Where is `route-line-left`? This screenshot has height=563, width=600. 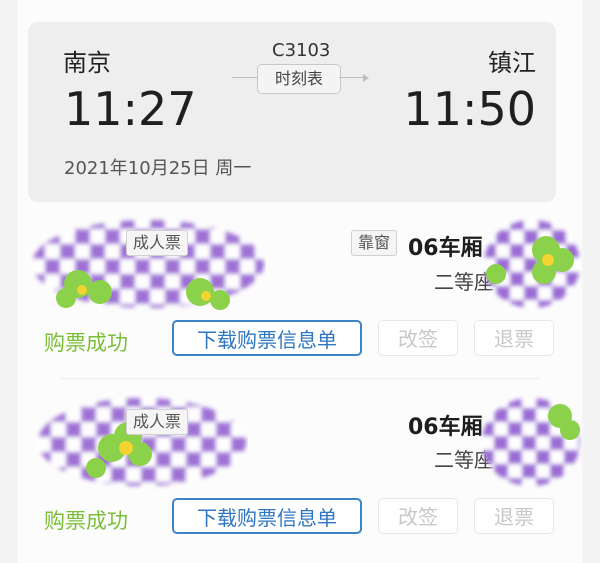
route-line-left is located at coordinates (244, 77).